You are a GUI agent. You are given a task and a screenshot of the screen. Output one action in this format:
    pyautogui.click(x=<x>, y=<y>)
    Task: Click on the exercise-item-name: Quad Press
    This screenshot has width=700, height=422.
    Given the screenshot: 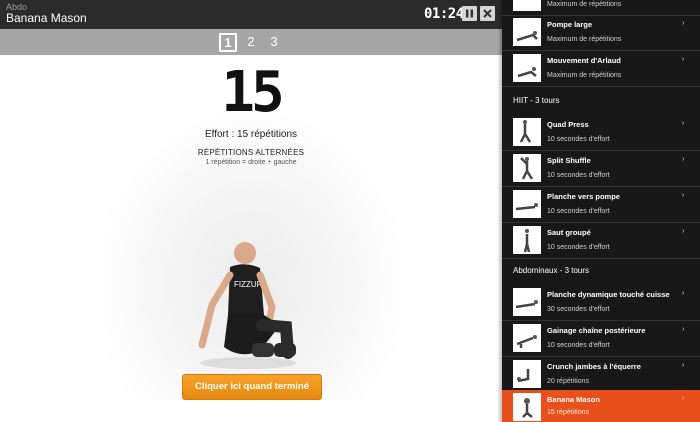 What is the action you would take?
    pyautogui.click(x=568, y=124)
    